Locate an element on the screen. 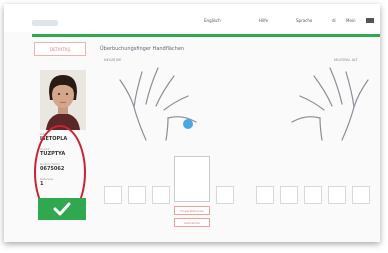 The height and width of the screenshot is (253, 388). top-bar: Englisch Hilfe Sprache di Mein is located at coordinates (192, 18).